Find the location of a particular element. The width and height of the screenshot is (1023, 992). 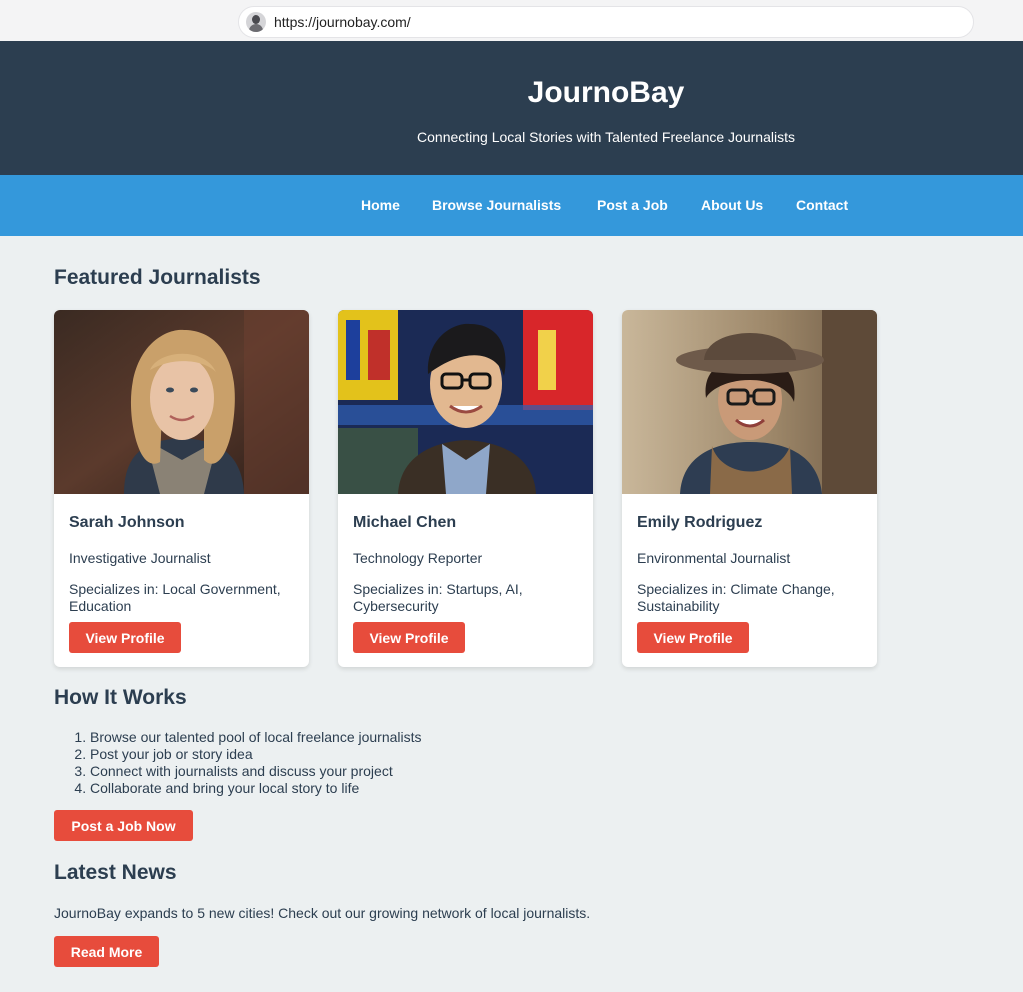

nav-home-link: Home is located at coordinates (380, 205).